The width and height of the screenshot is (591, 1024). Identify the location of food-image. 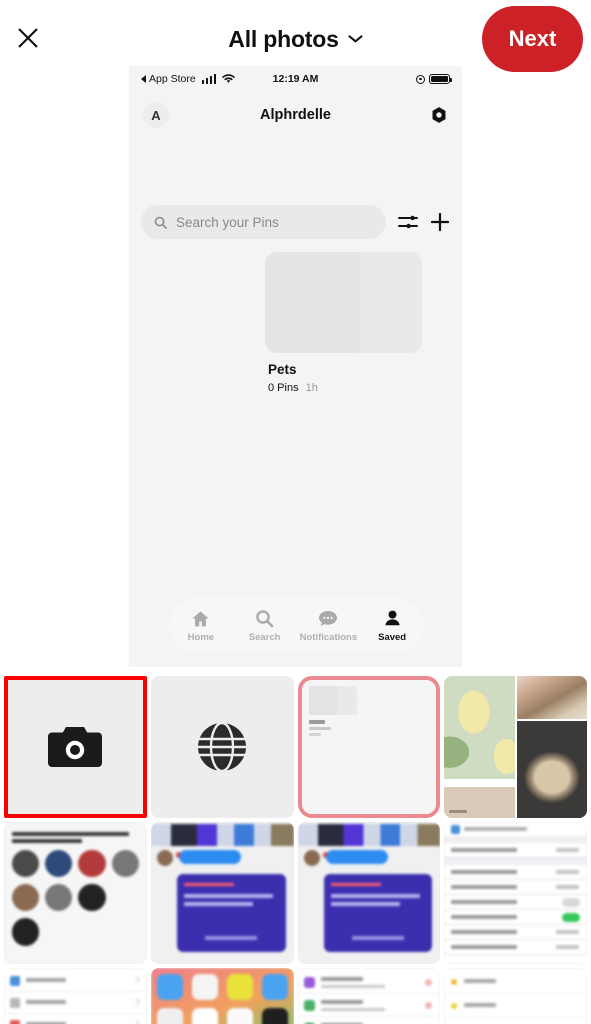
(551, 697).